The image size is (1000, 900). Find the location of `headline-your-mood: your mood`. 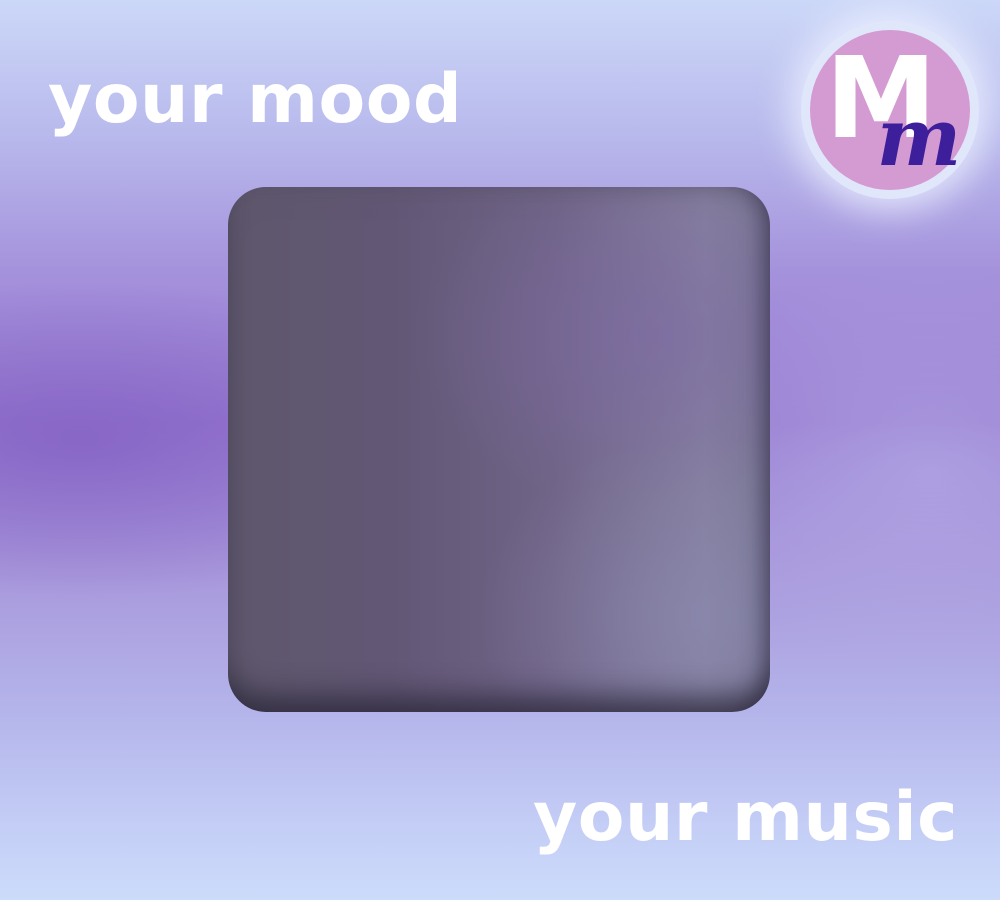

headline-your-mood: your mood is located at coordinates (255, 99).